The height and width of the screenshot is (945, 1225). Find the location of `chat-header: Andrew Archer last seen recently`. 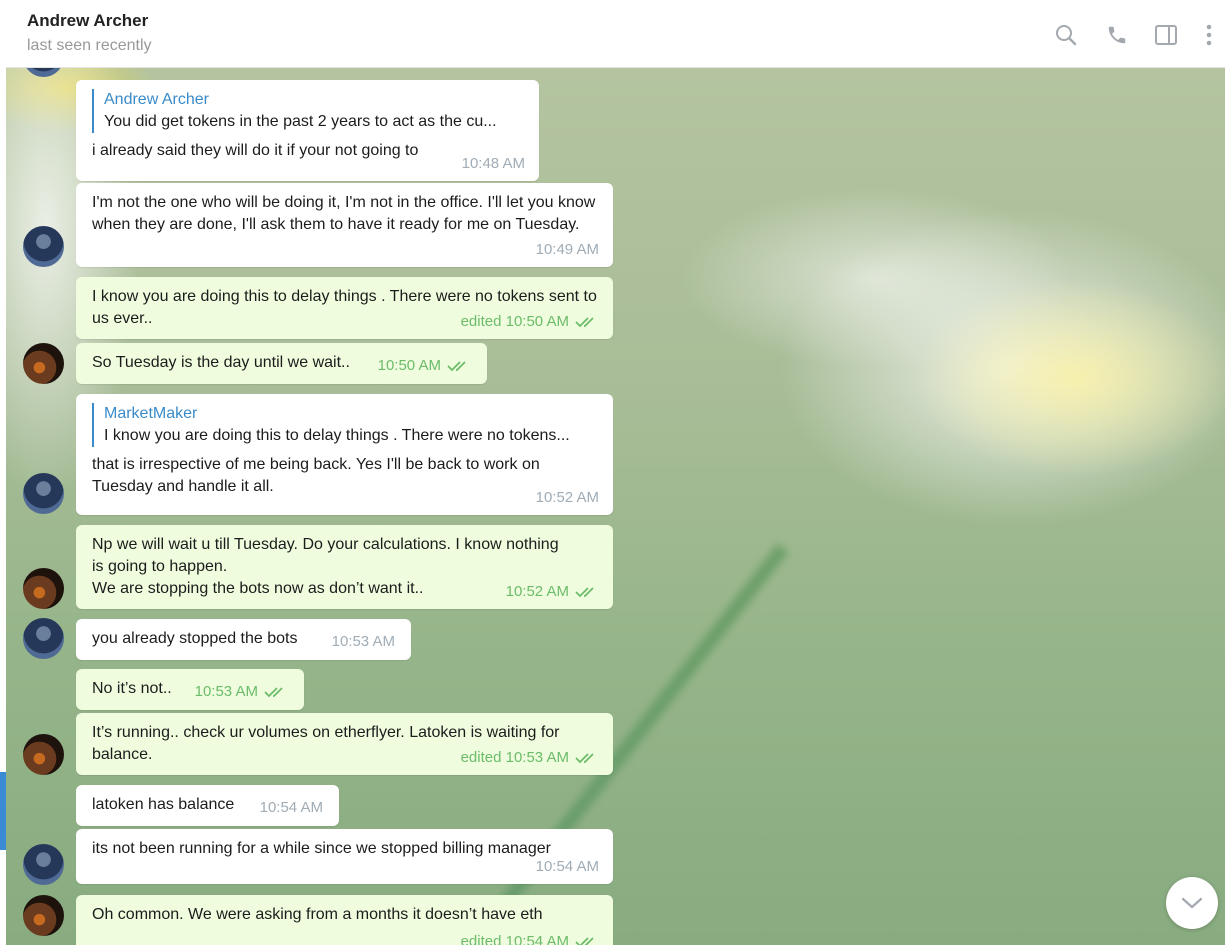

chat-header: Andrew Archer last seen recently is located at coordinates (615, 34).